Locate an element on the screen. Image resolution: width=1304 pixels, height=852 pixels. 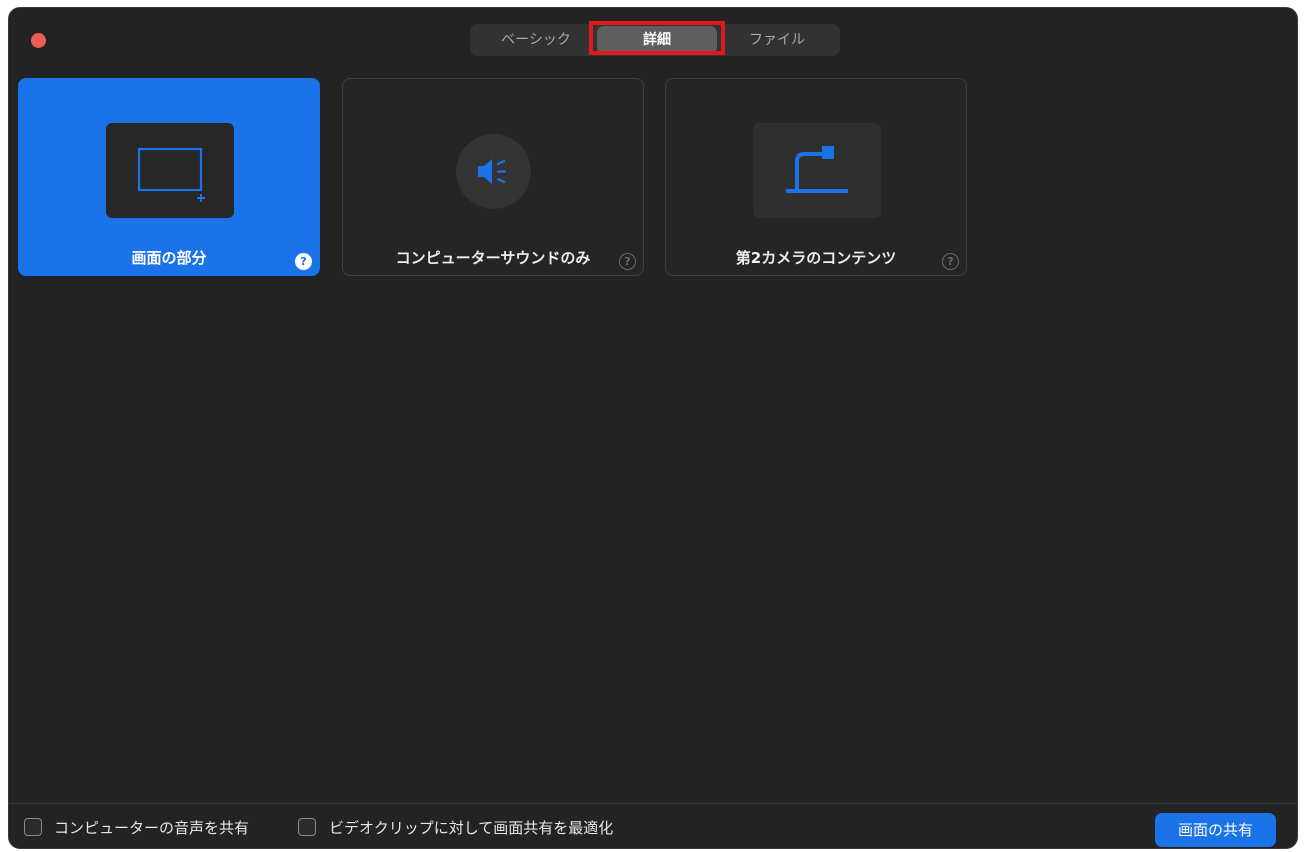
speaker-icon is located at coordinates (492, 171).